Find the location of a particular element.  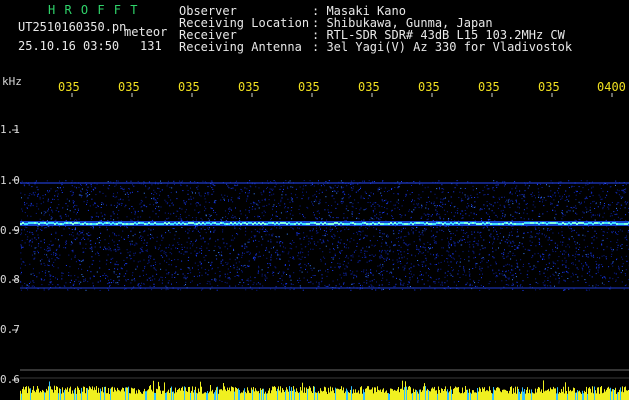

timestamp: 25.10.16 03:50 is located at coordinates (69, 46).